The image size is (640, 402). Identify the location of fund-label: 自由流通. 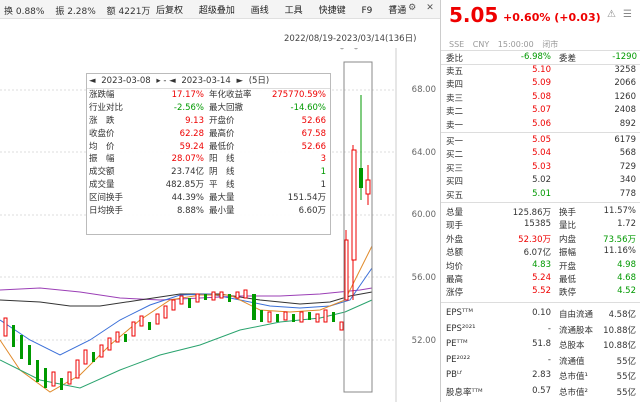
(576, 315).